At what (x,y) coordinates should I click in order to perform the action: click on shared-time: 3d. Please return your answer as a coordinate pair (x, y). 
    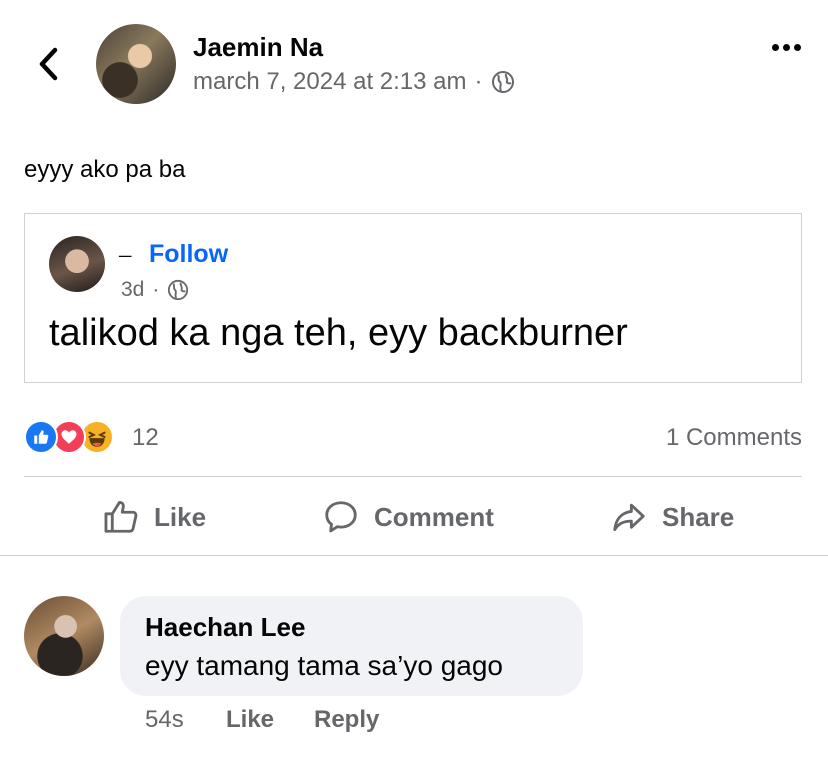
    Looking at the image, I should click on (132, 290).